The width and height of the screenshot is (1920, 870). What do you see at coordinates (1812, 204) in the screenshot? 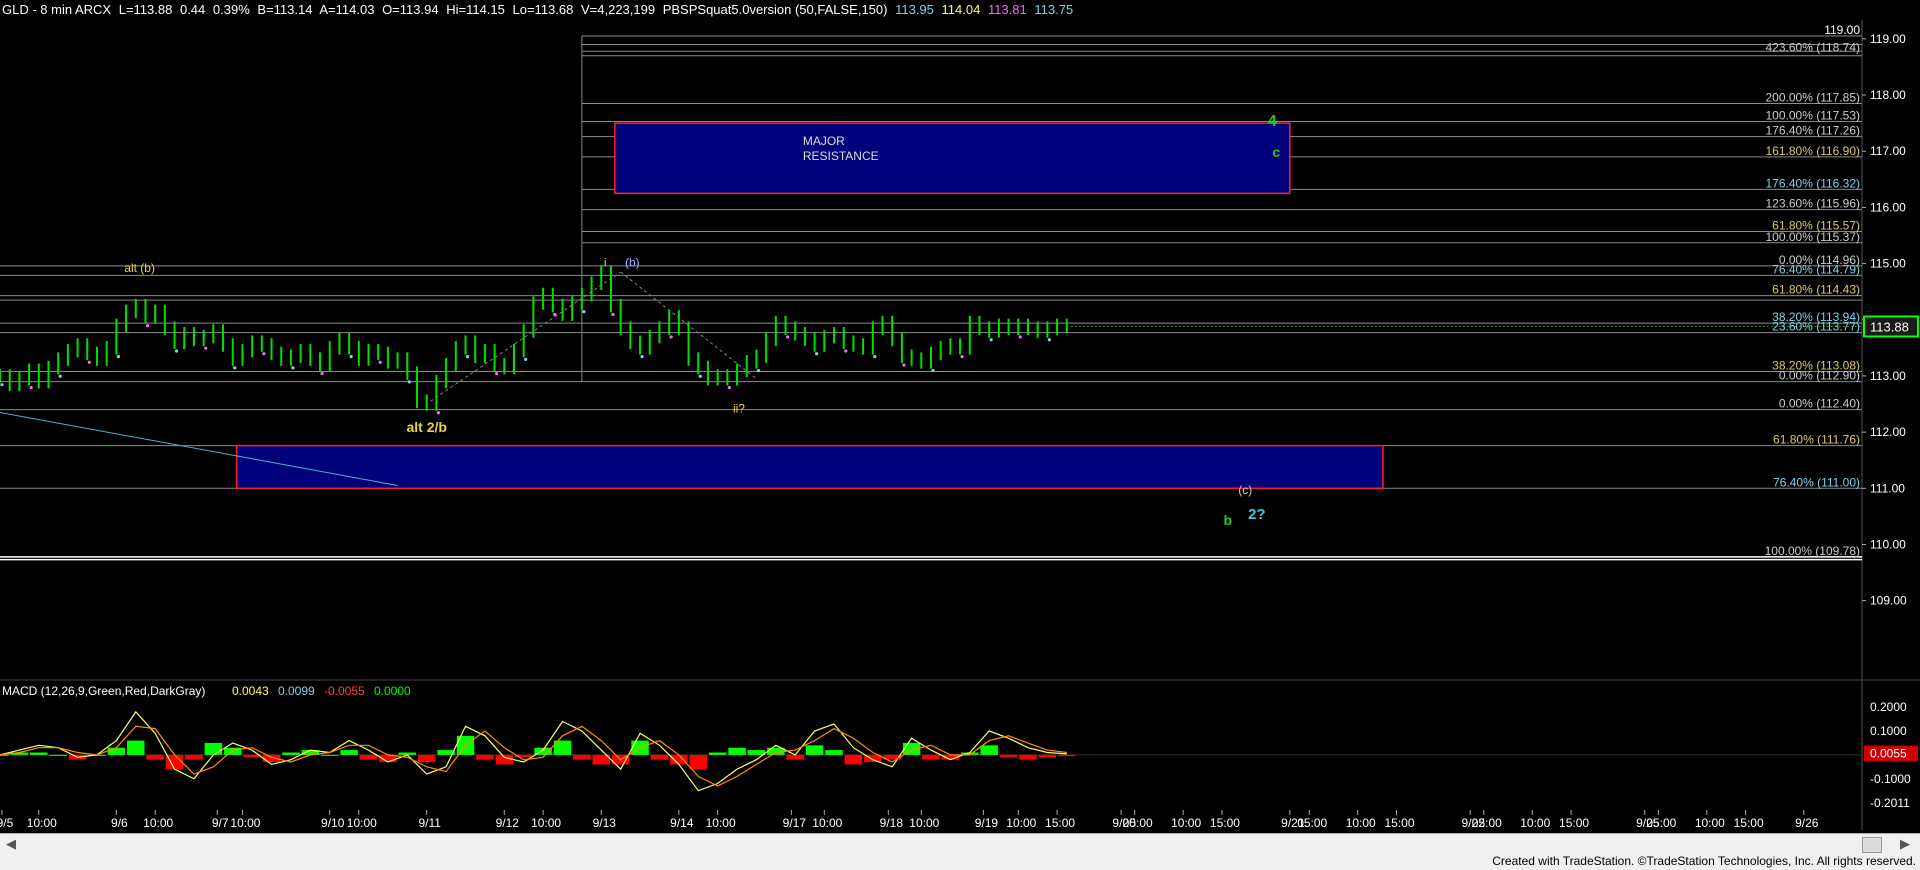
I see `fib-level-label: 123.60% (115.96)` at bounding box center [1812, 204].